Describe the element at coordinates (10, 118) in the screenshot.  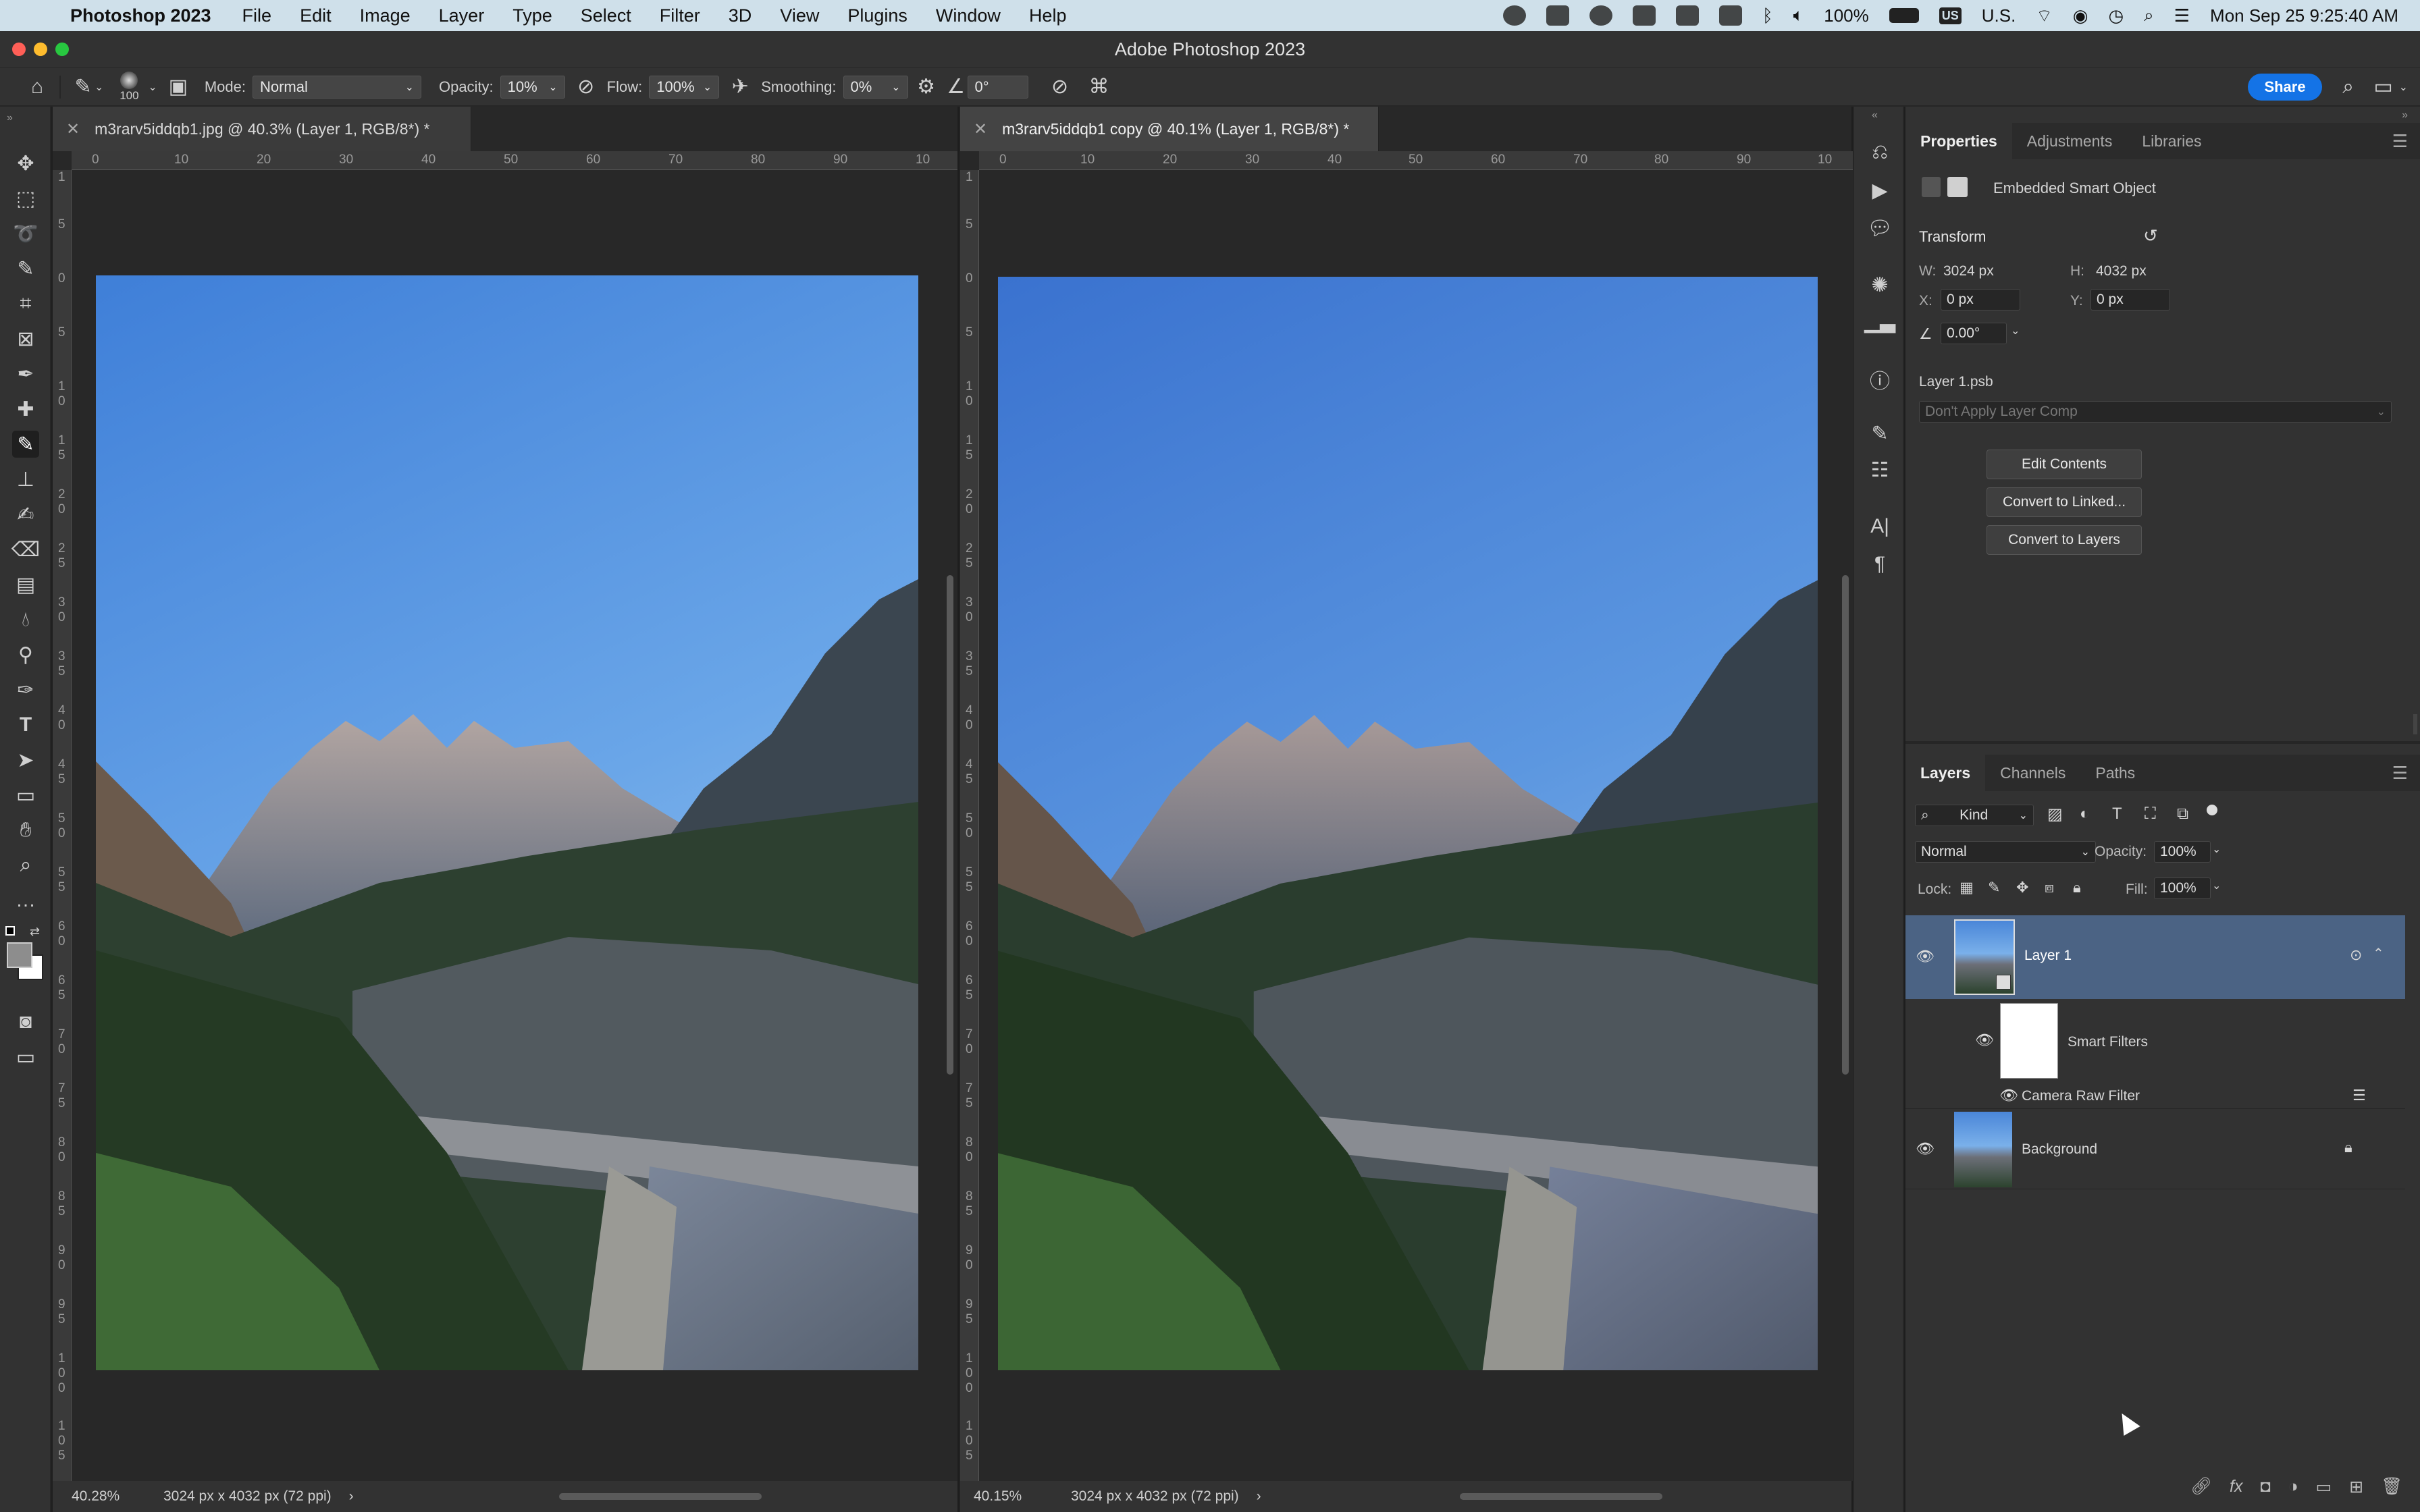
I see `collapse-toolbar-icon: »` at that location.